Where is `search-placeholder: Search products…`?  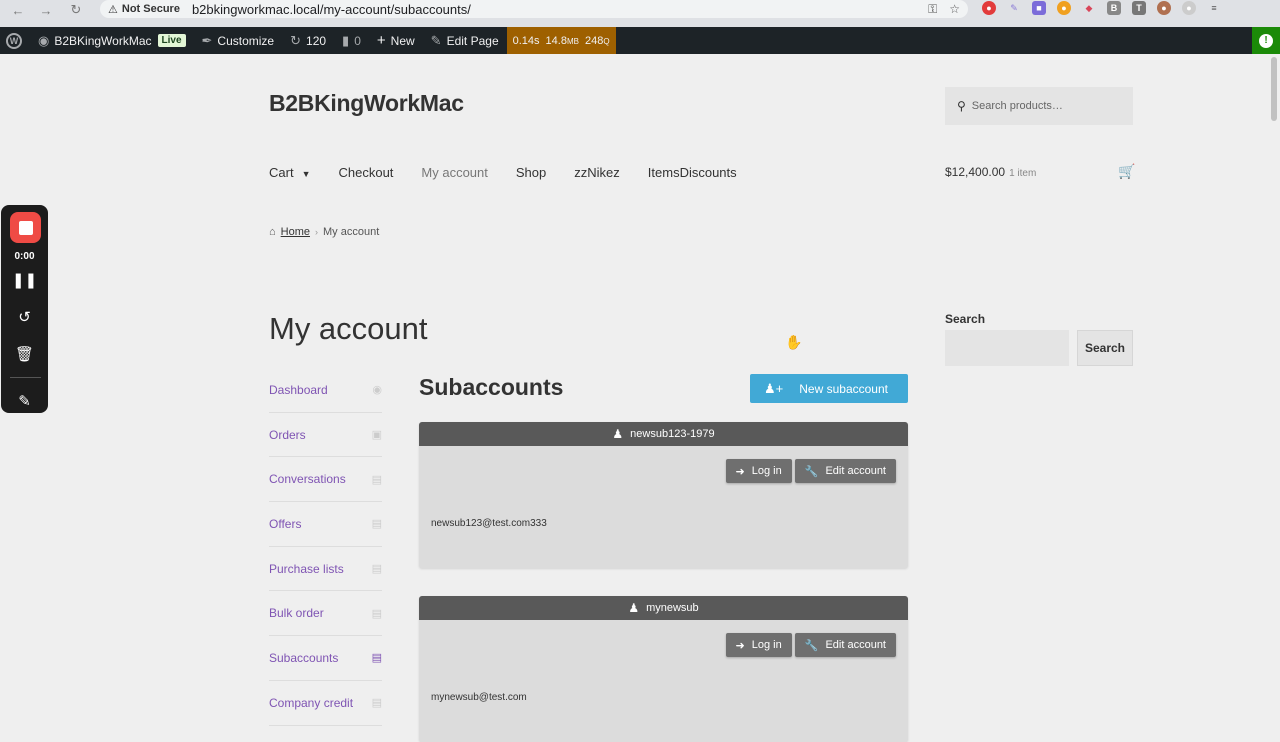 search-placeholder: Search products… is located at coordinates (1017, 106).